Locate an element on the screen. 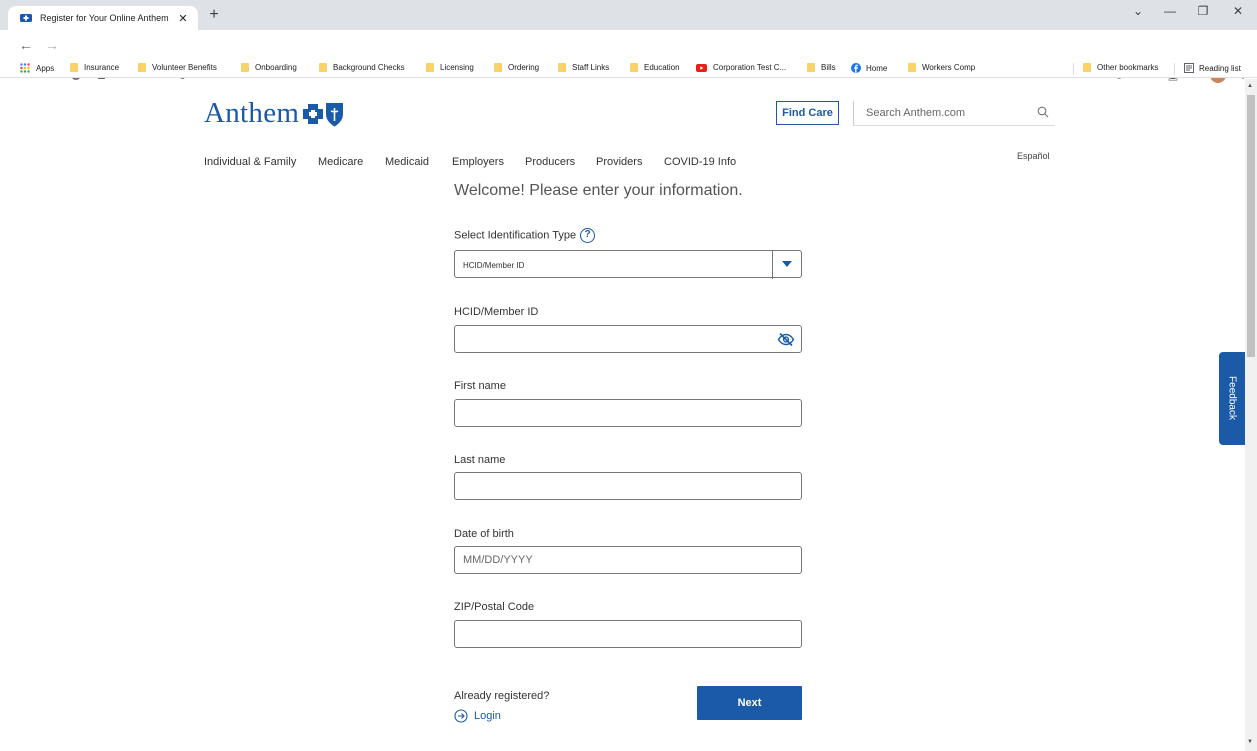  apps-grid-icon is located at coordinates (25, 68).